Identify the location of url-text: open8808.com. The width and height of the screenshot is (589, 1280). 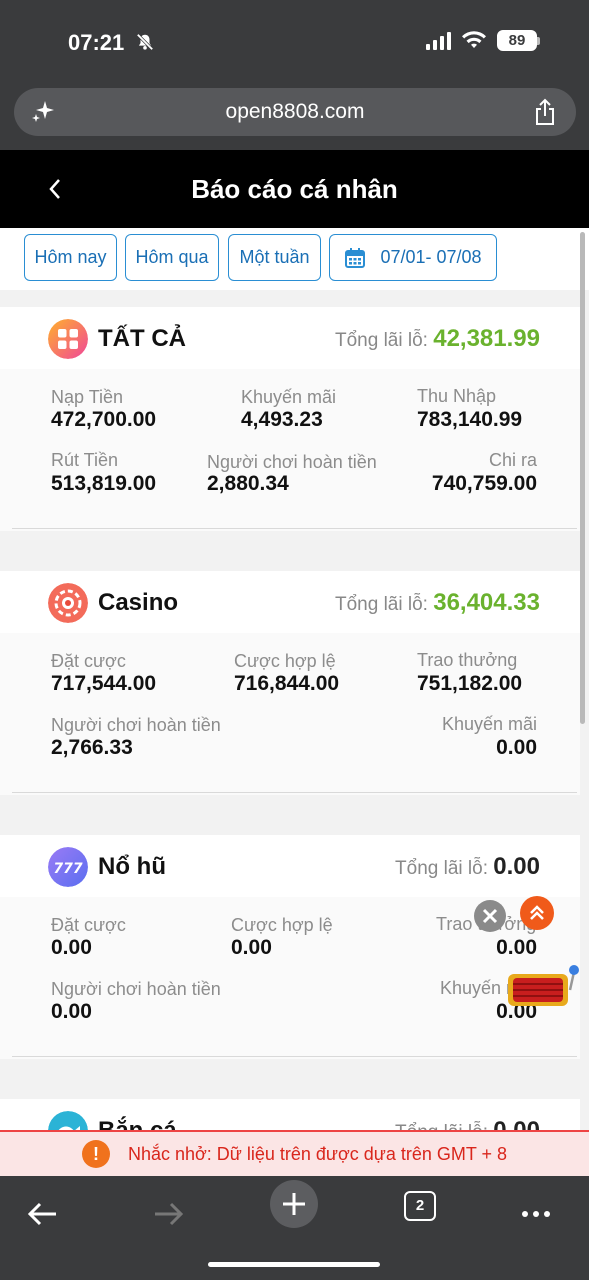
(295, 112).